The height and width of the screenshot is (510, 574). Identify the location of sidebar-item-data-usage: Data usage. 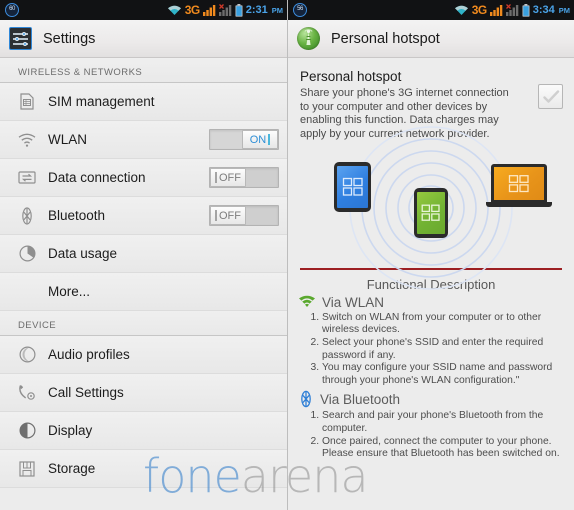
(143, 254).